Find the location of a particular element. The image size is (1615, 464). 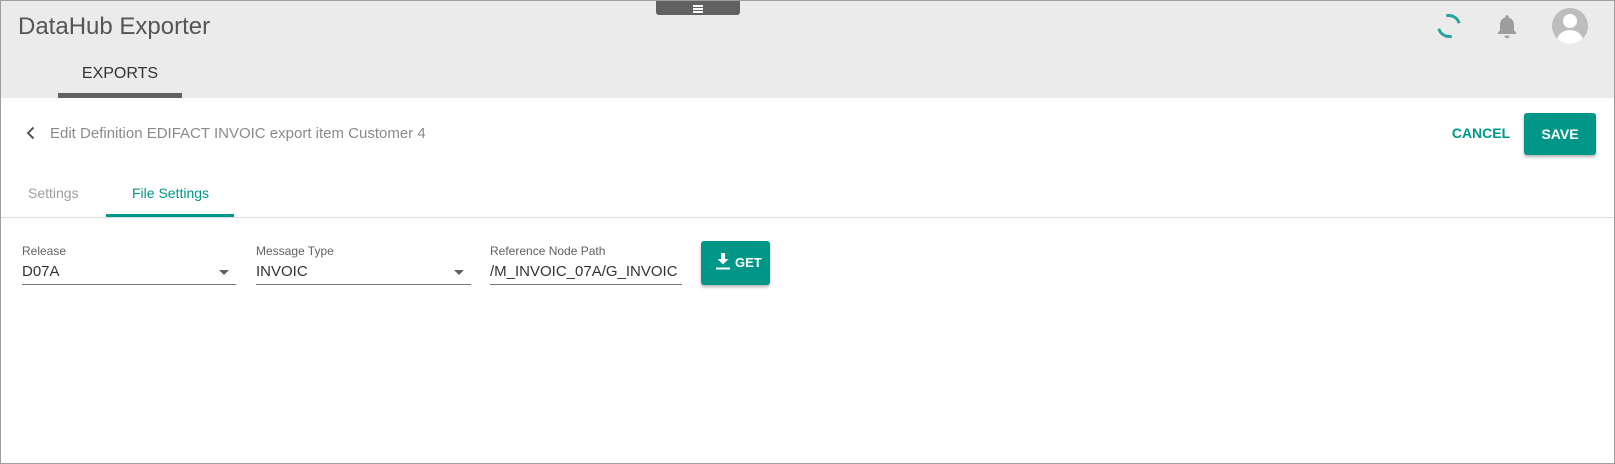

back-chevron-icon is located at coordinates (31, 133).